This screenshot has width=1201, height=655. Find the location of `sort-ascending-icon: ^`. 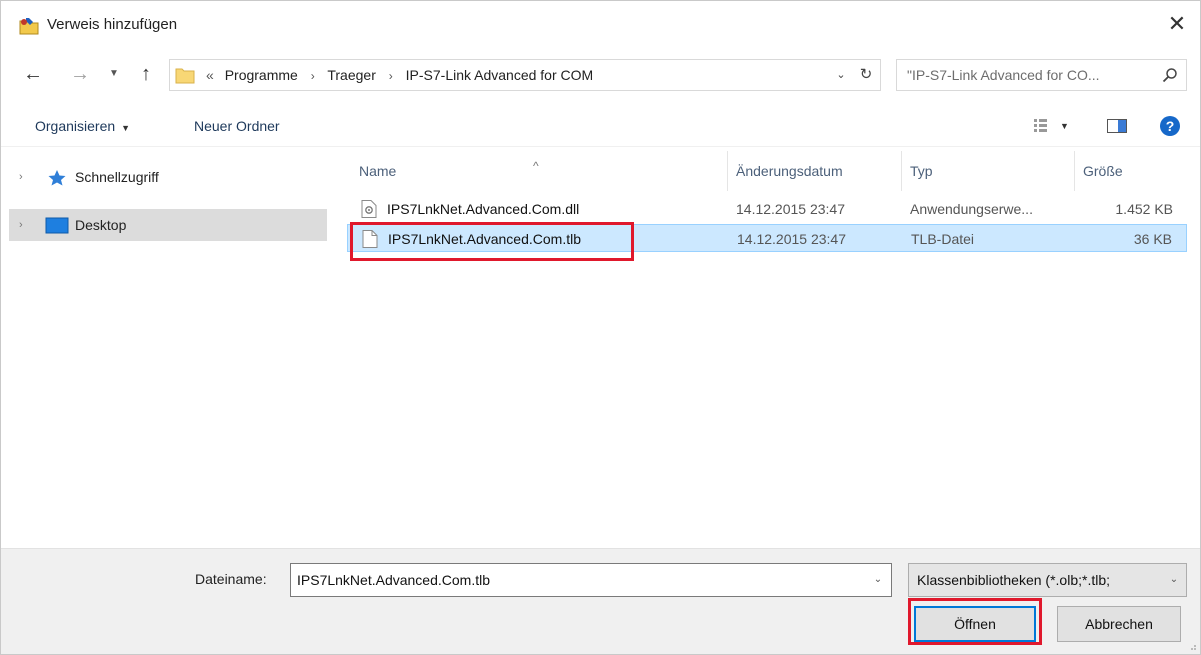

sort-ascending-icon: ^ is located at coordinates (536, 166).